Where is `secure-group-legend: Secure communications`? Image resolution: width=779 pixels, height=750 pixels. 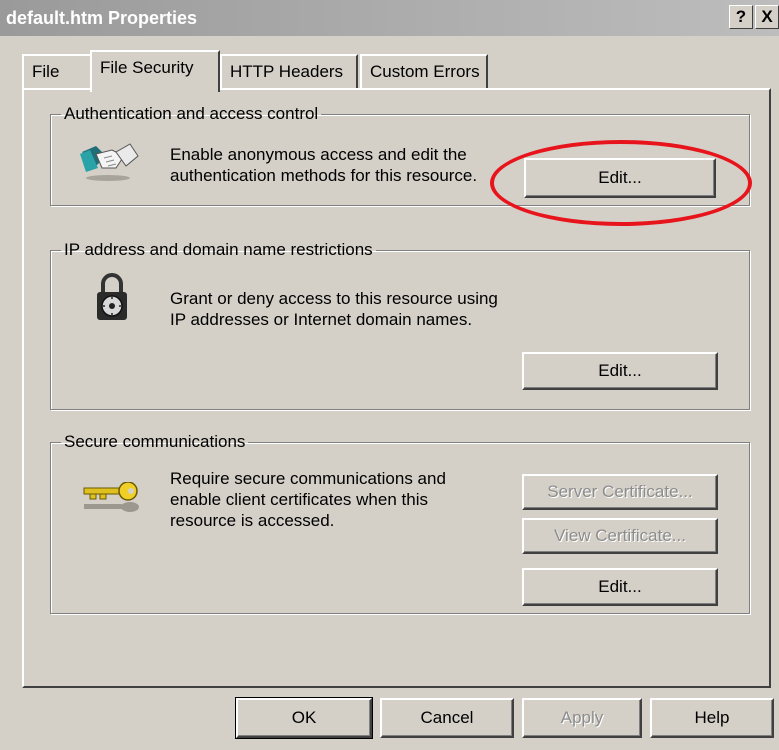
secure-group-legend: Secure communications is located at coordinates (155, 441).